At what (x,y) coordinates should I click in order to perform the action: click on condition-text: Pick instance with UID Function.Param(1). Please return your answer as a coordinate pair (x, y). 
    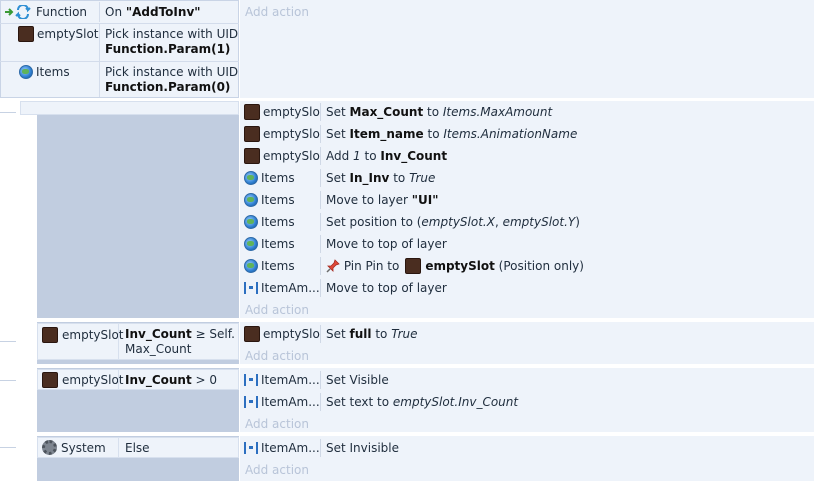
    Looking at the image, I should click on (172, 41).